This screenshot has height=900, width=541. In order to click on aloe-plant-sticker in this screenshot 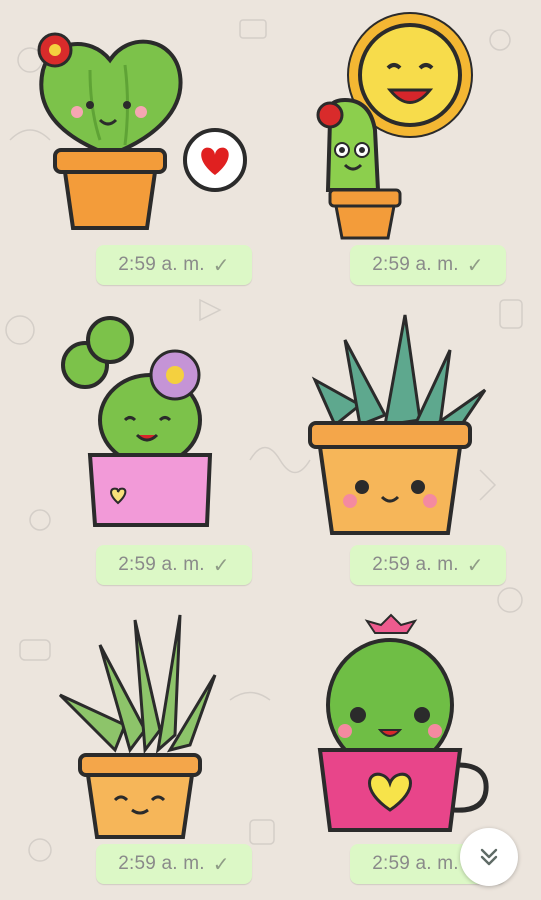, I will do `click(160, 722)`.